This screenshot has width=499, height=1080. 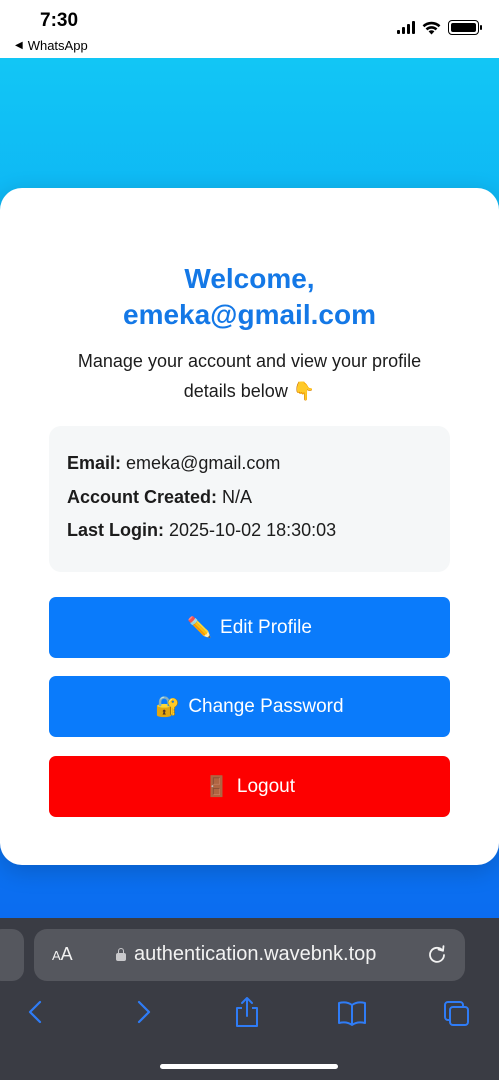 I want to click on forward-icon, so click(x=143, y=1012).